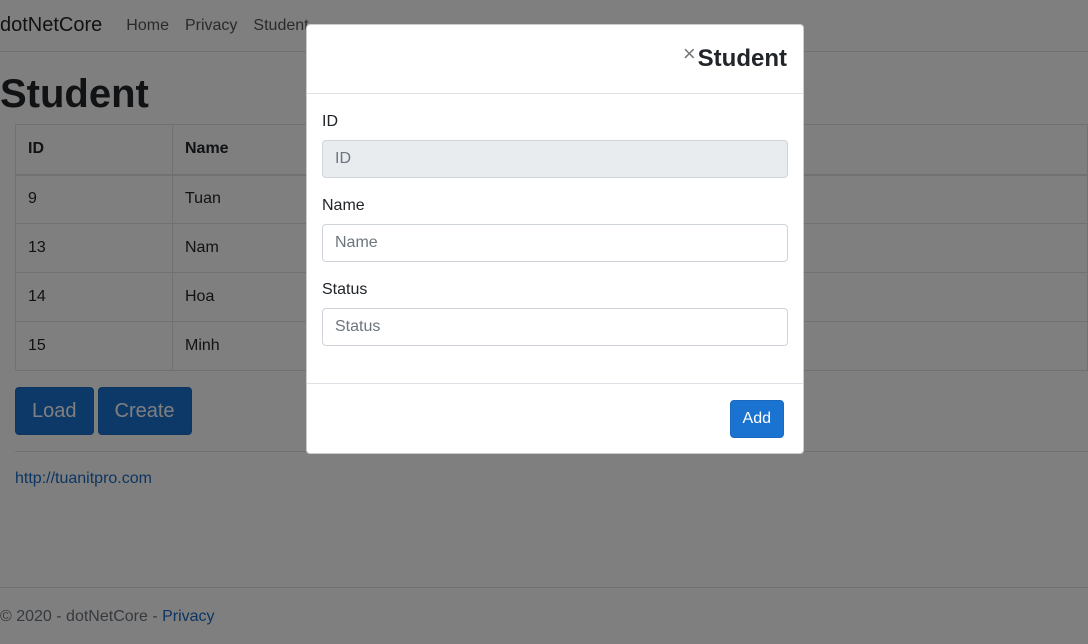 This screenshot has width=1088, height=644. I want to click on status-field, so click(555, 327).